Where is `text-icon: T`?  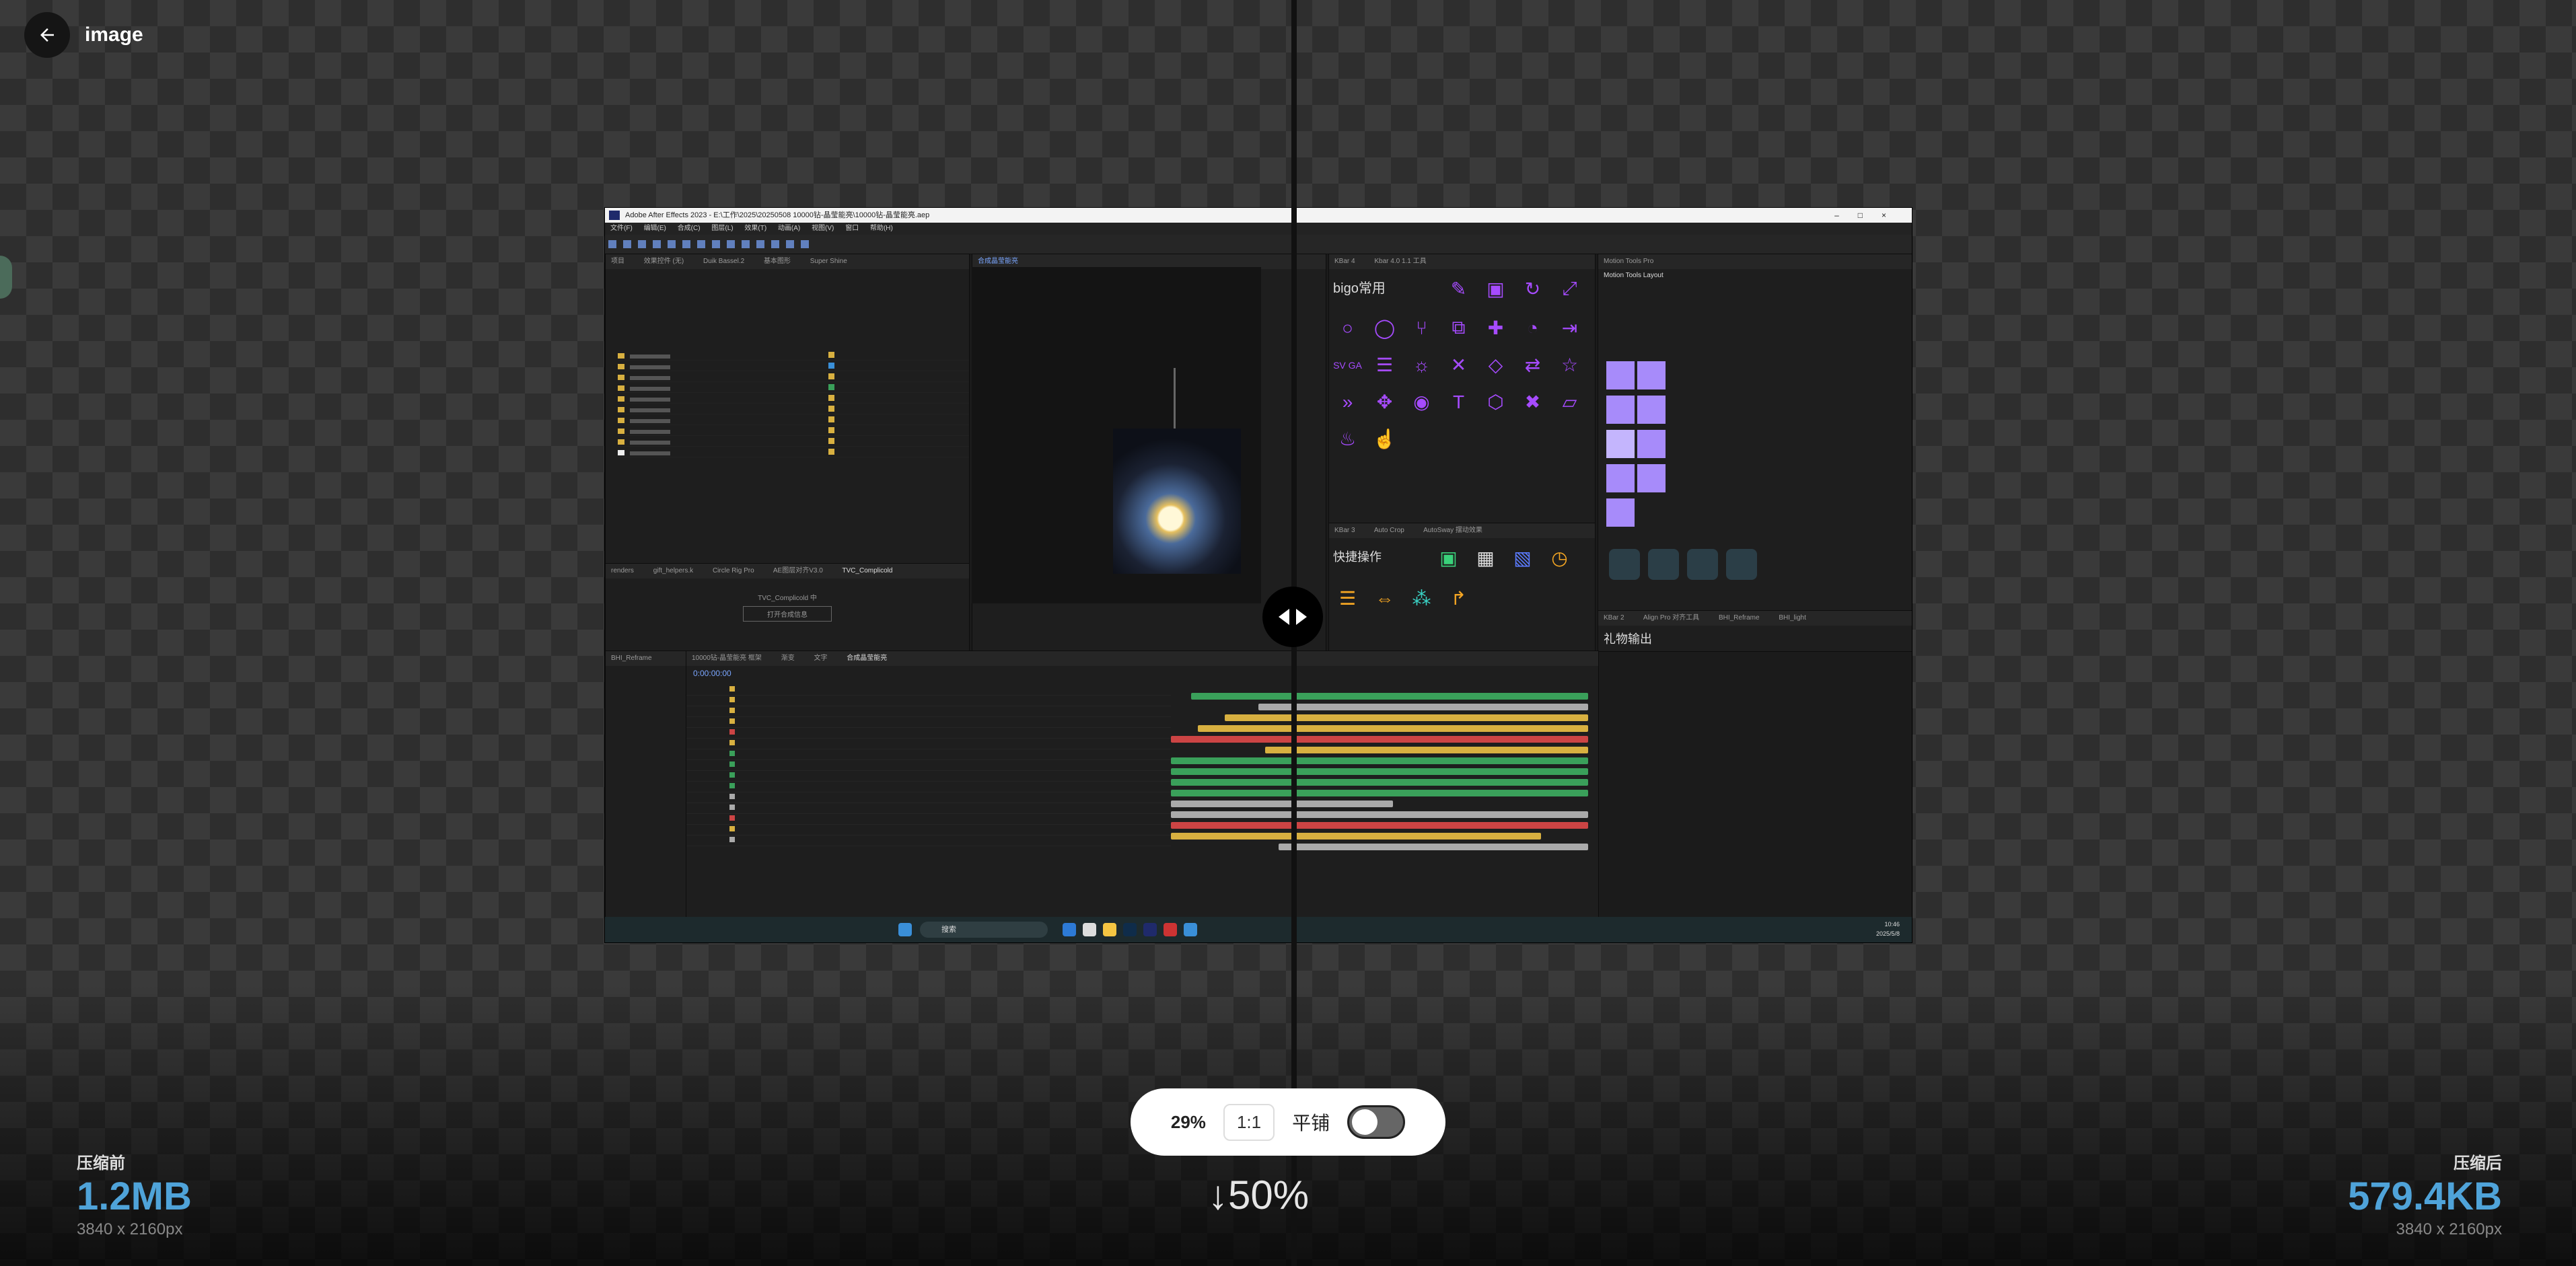 text-icon: T is located at coordinates (1458, 401).